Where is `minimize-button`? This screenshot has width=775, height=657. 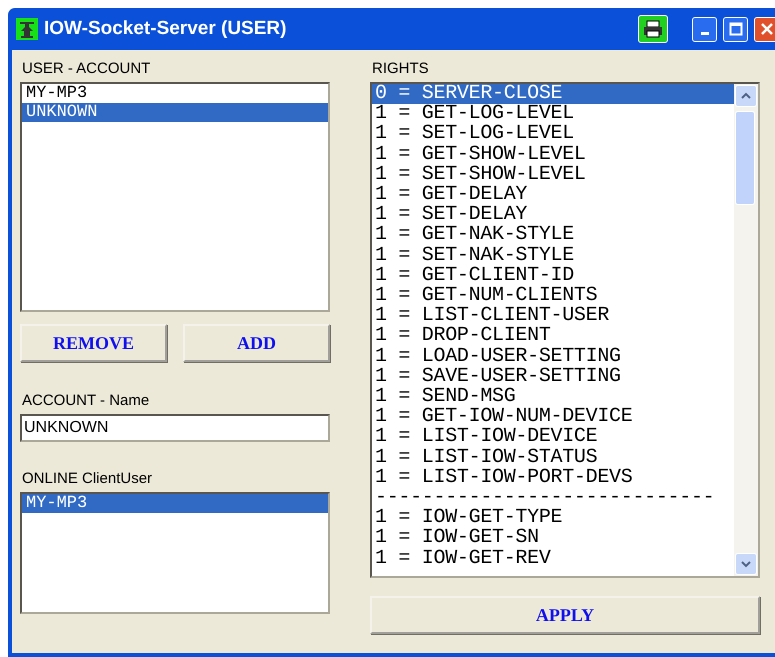 minimize-button is located at coordinates (704, 29).